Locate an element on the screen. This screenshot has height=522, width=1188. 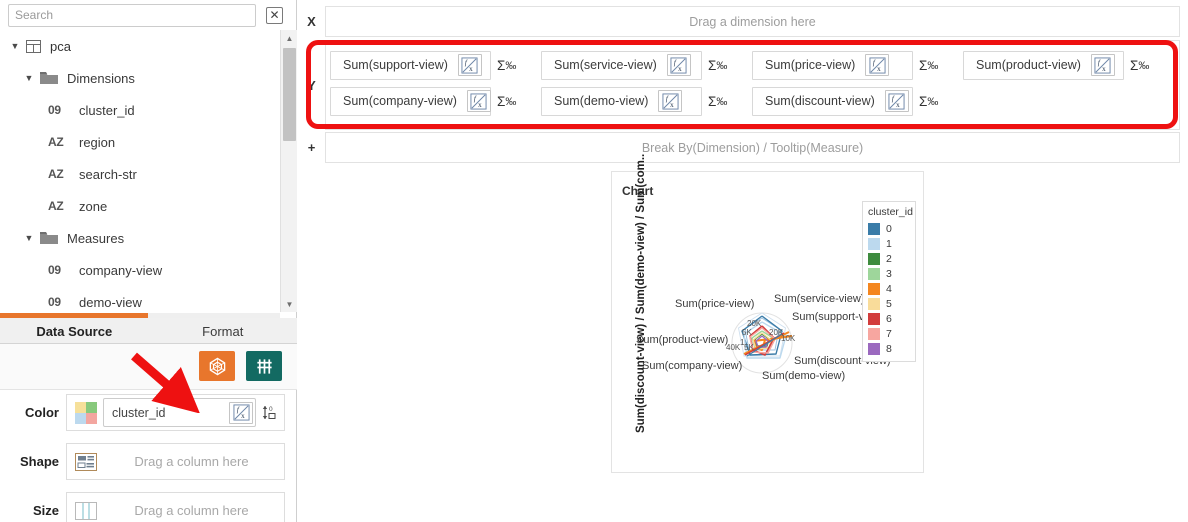
scroll-down-icon: ▼ is located at coordinates (289, 304).